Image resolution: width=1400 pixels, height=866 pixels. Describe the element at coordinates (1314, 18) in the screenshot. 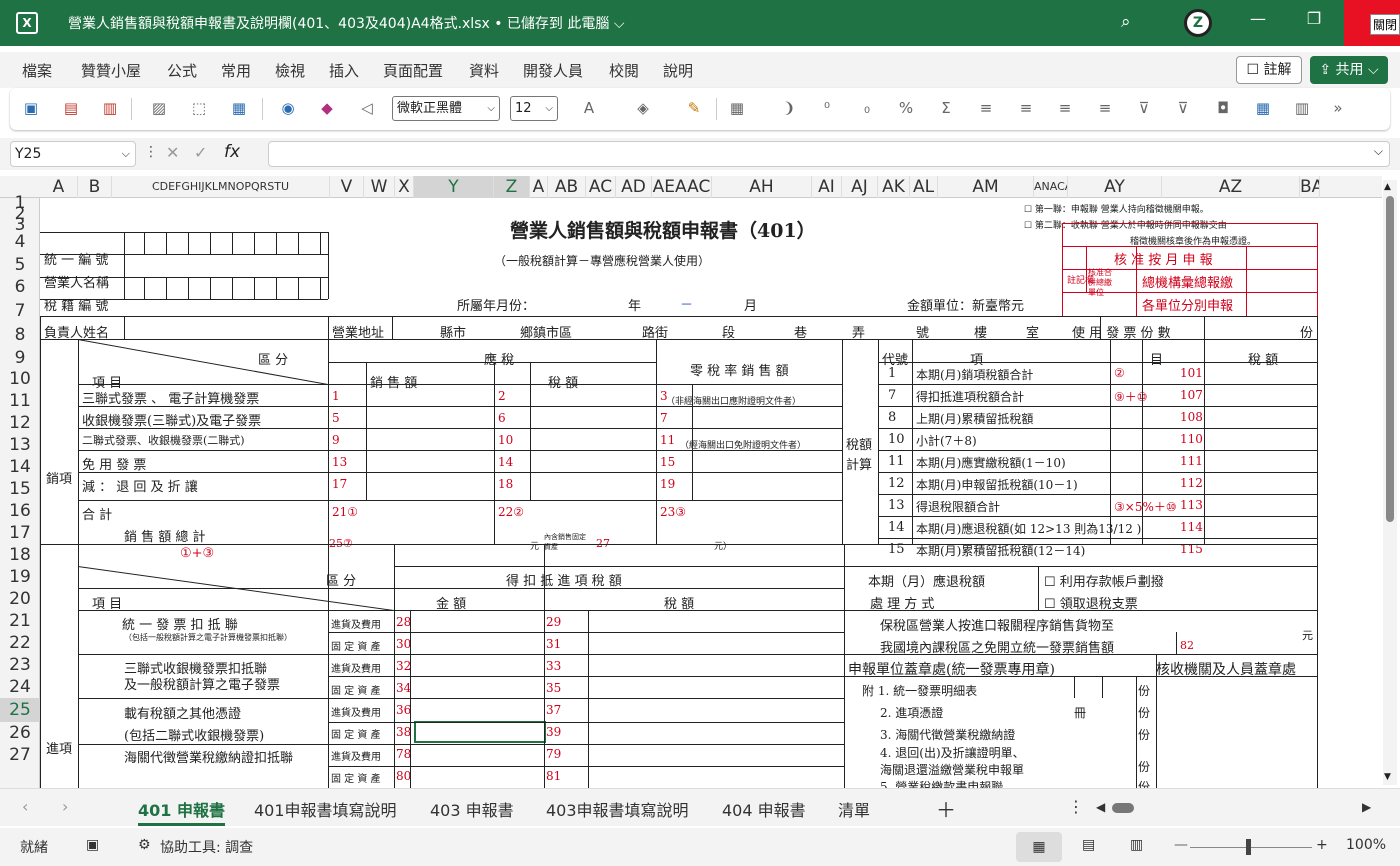

I see `restore-icon: ❐` at that location.